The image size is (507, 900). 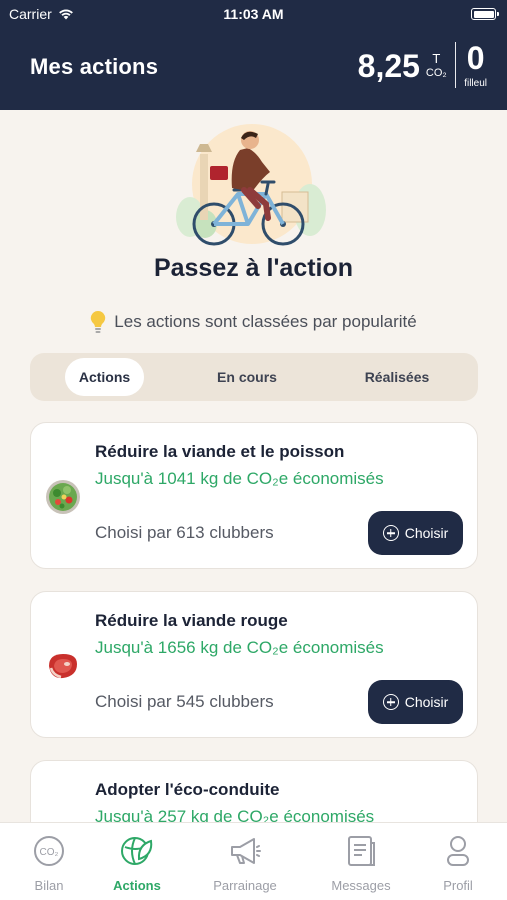 I want to click on nav-label: Actions, so click(x=137, y=885).